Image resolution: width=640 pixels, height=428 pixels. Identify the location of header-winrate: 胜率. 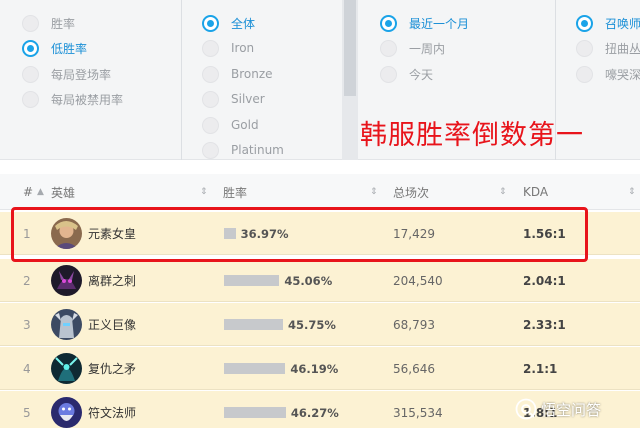
(235, 192).